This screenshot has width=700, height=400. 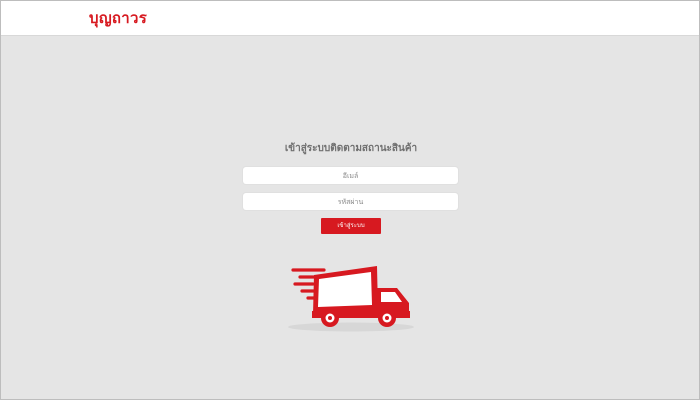 I want to click on email-field, so click(x=350, y=175).